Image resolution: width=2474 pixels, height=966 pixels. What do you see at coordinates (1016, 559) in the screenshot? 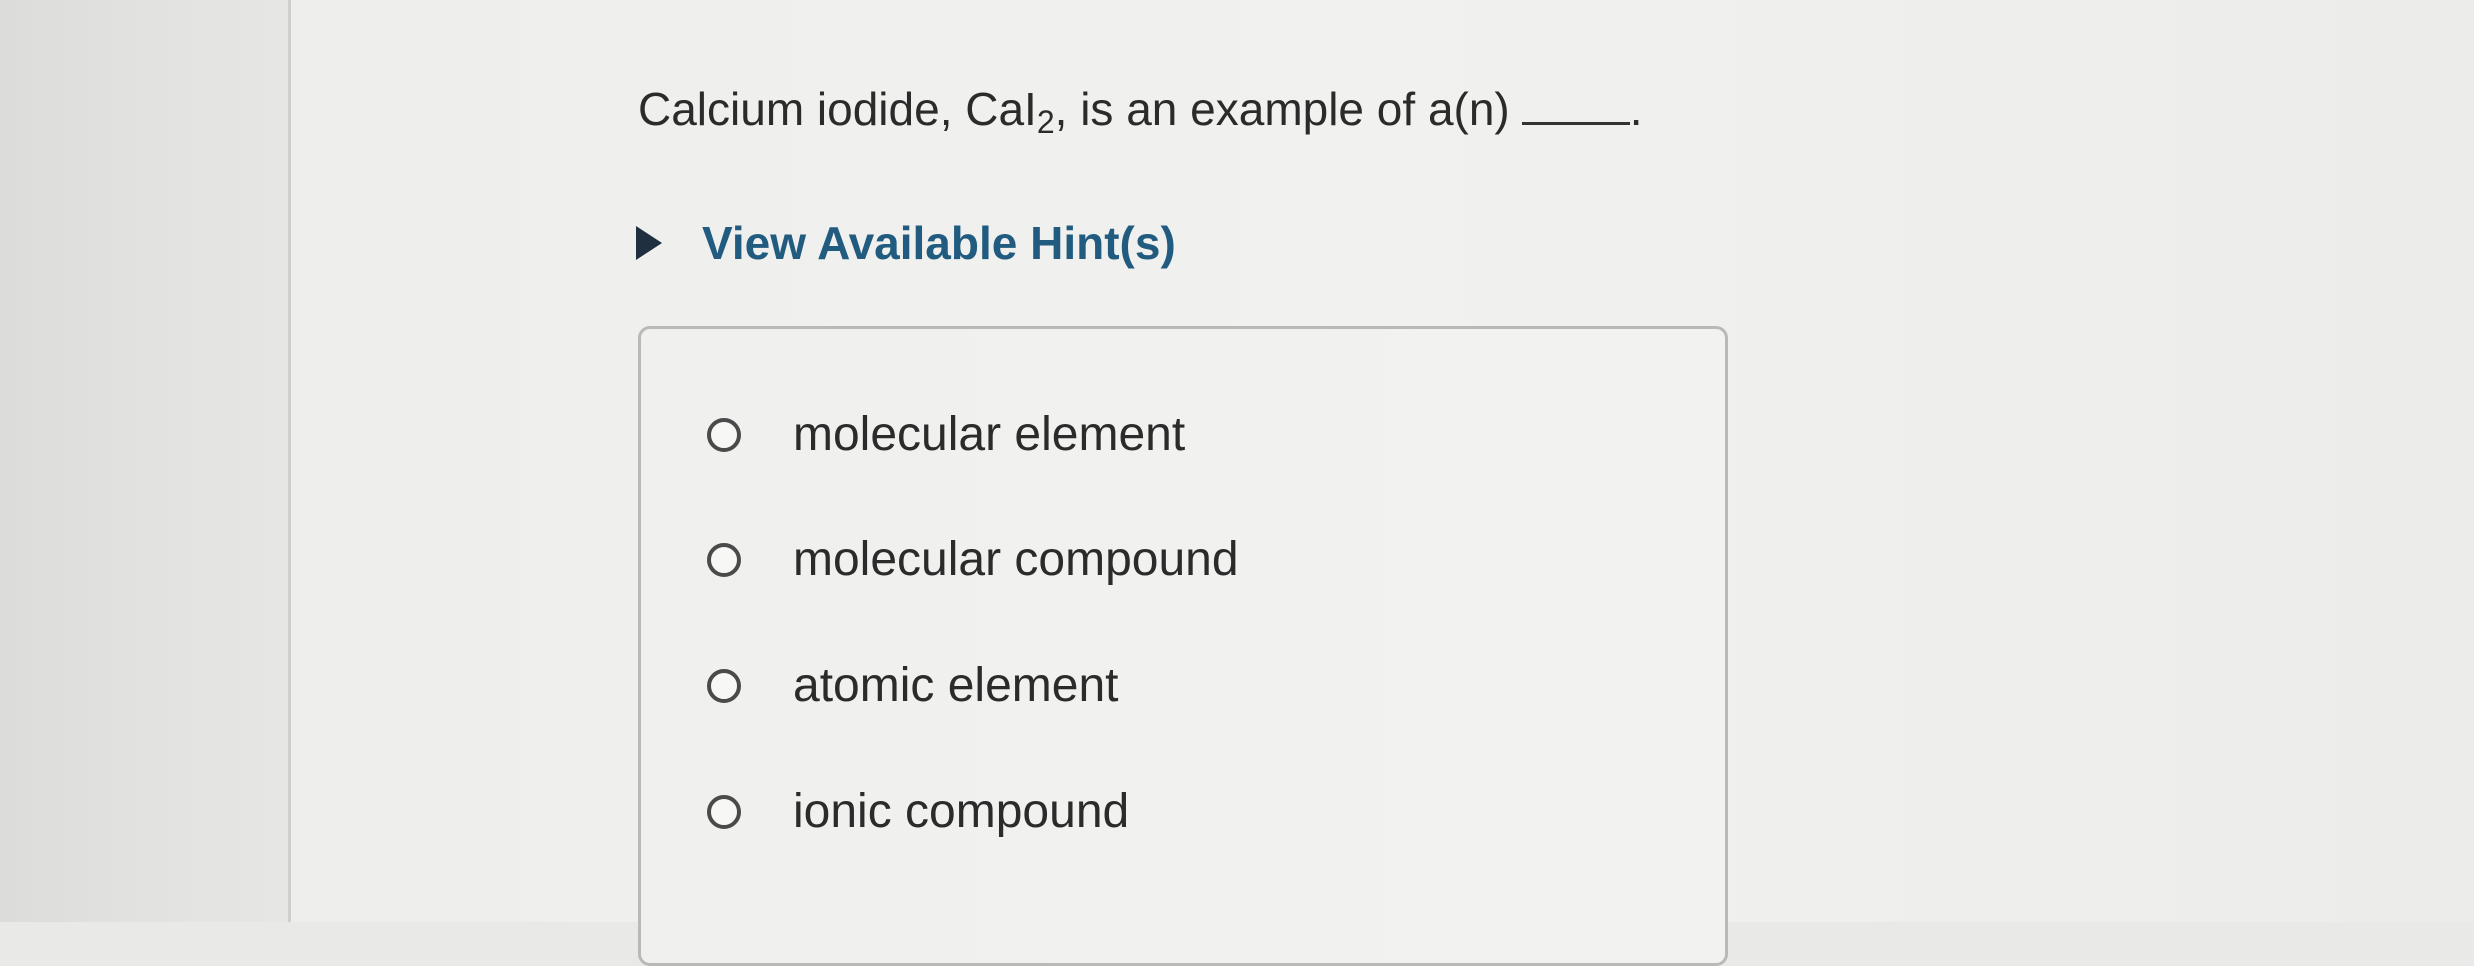
I see `option-label: molecular compound` at bounding box center [1016, 559].